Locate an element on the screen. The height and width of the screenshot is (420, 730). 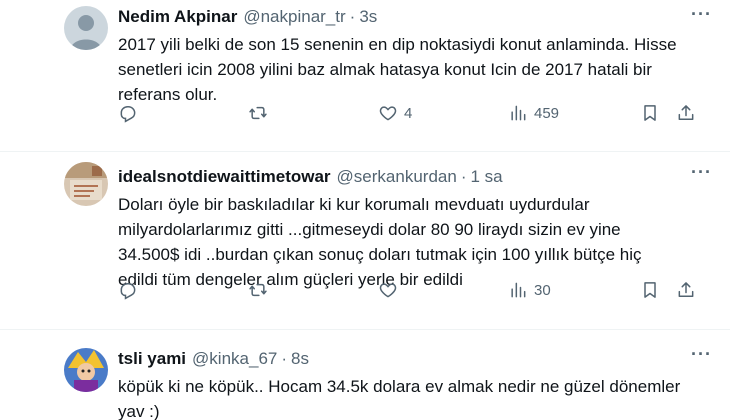
tweet-header: tsli yami @kinka_67 · 8s is located at coordinates (414, 359).